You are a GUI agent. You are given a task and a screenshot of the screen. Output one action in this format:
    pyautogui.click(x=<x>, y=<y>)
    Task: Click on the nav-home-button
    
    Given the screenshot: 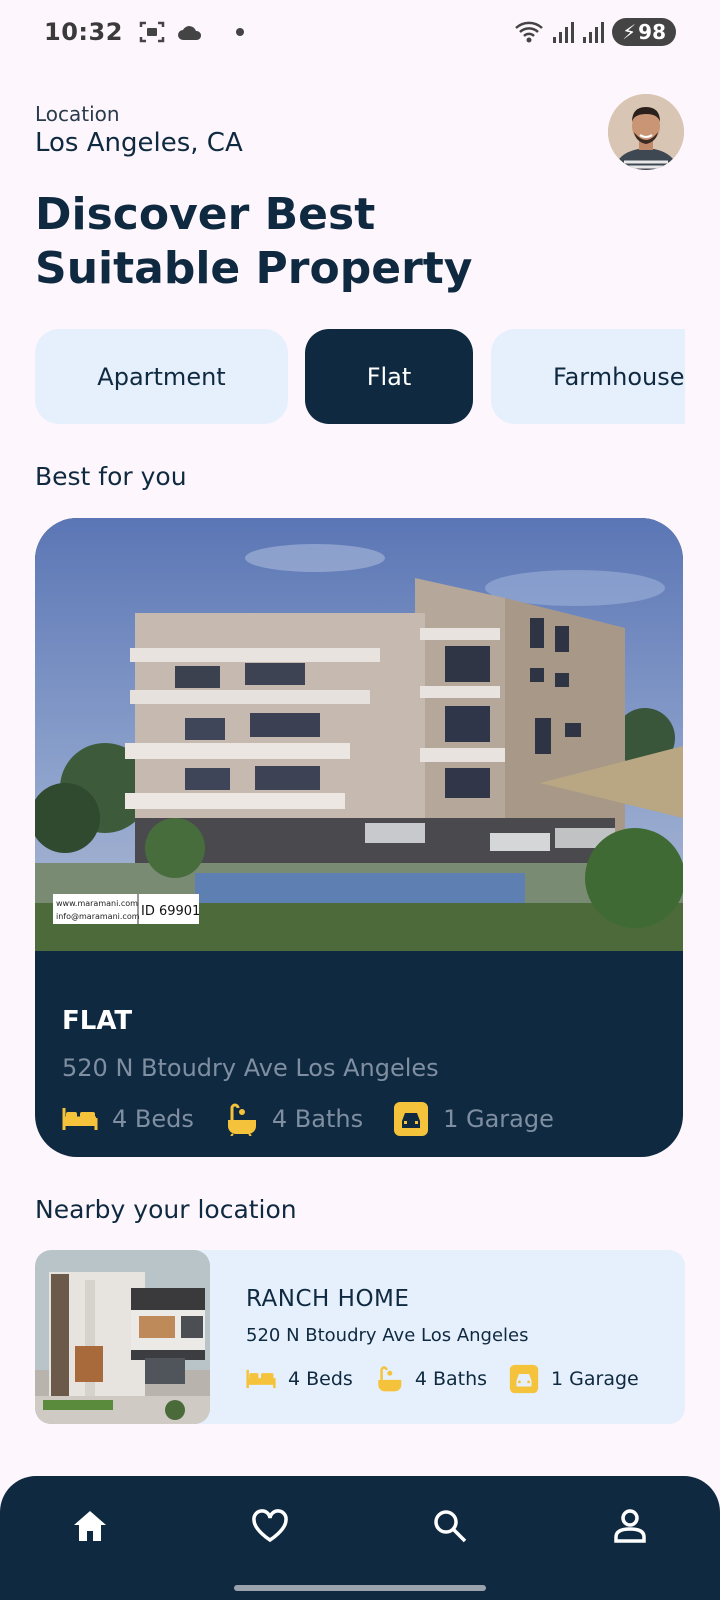 What is the action you would take?
    pyautogui.click(x=90, y=1526)
    